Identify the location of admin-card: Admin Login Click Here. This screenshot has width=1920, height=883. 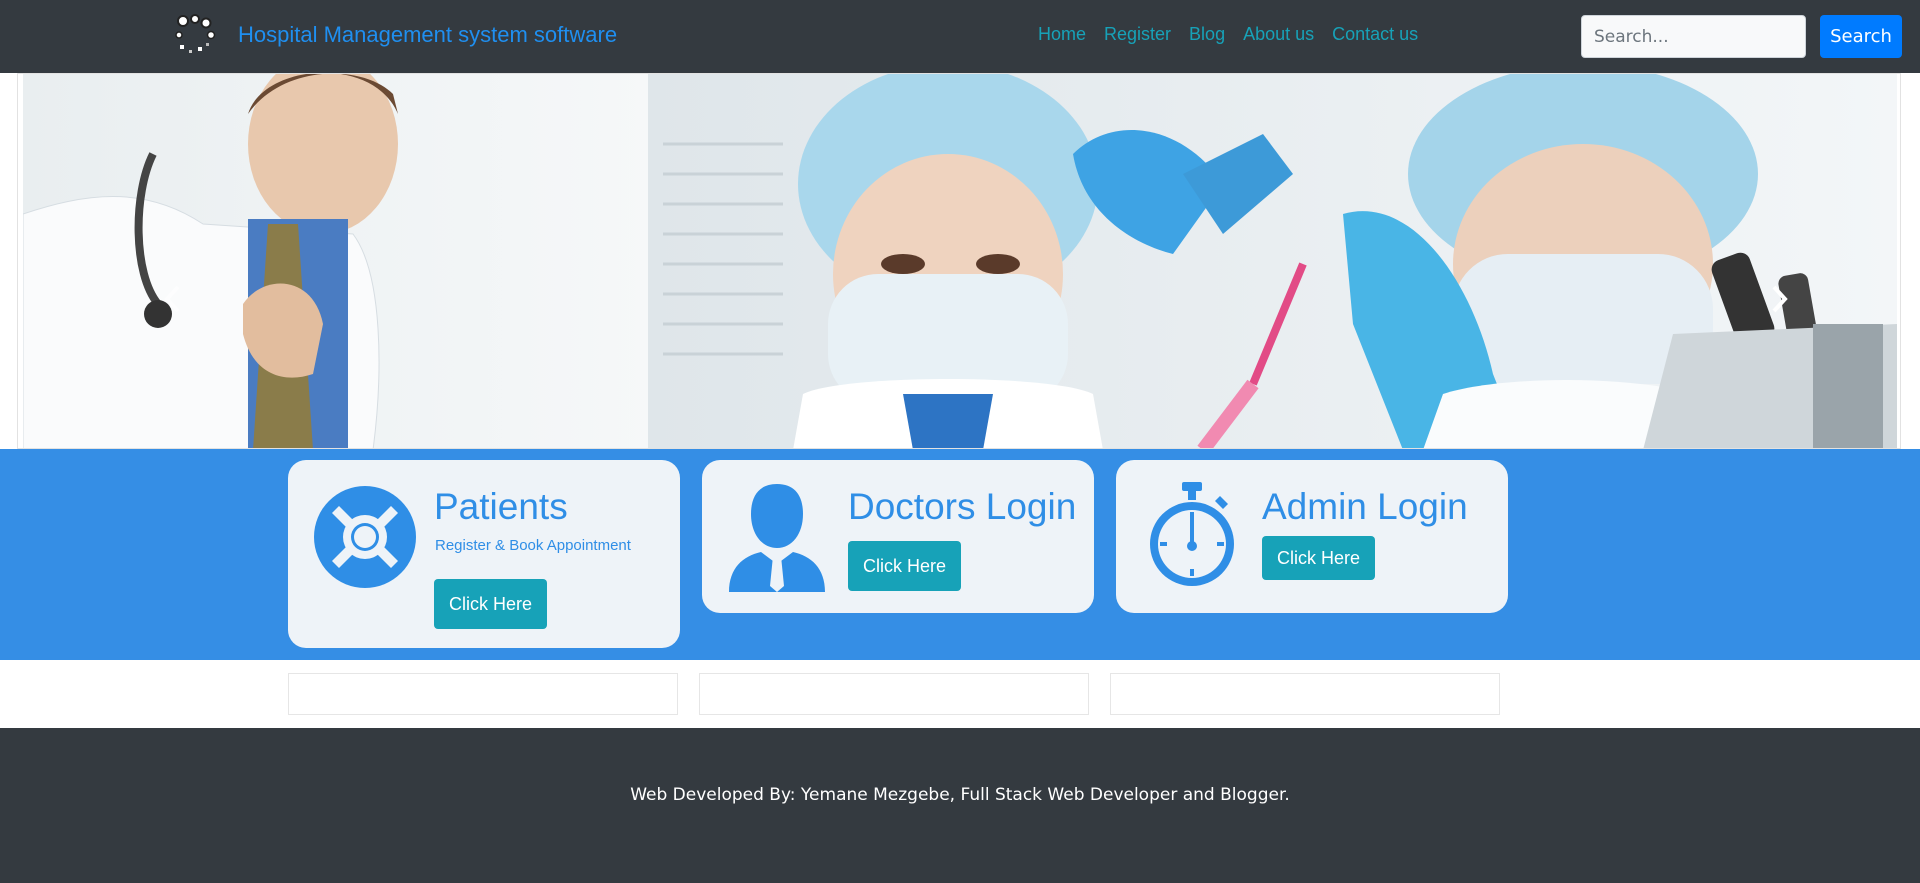
(1312, 536).